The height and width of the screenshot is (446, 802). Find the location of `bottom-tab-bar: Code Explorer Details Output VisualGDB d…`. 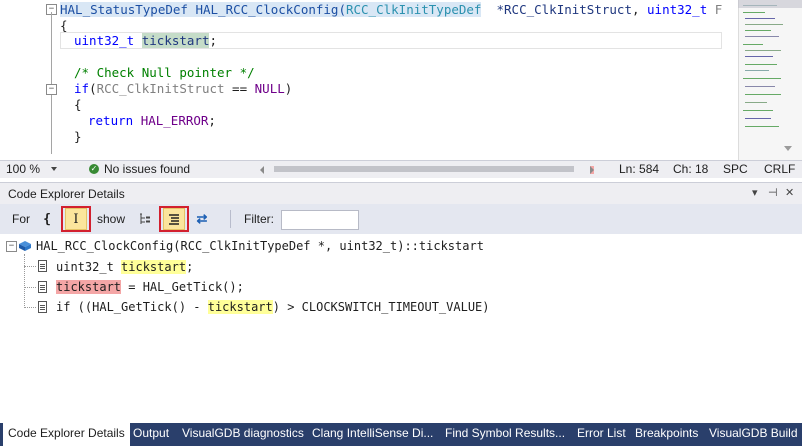

bottom-tab-bar: Code Explorer Details Output VisualGDB d… is located at coordinates (401, 434).